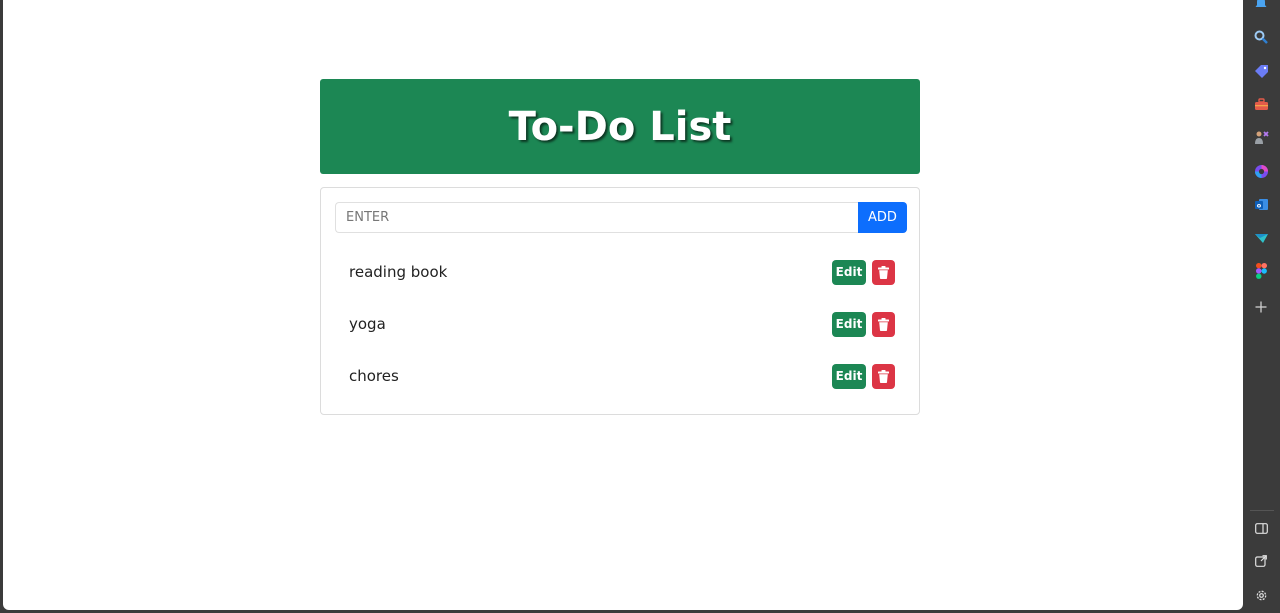 This screenshot has height=613, width=1280. What do you see at coordinates (1261, 37) in the screenshot?
I see `search-icon` at bounding box center [1261, 37].